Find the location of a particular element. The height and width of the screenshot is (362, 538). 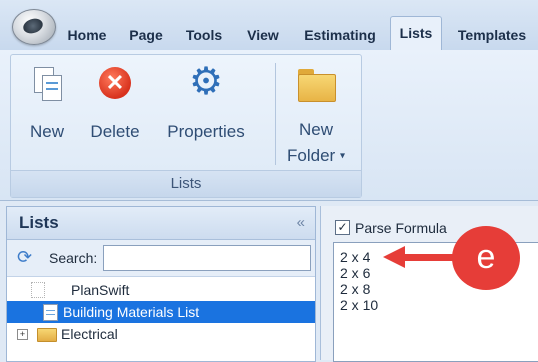

tree-item-electrical: + Electrical is located at coordinates (161, 334).